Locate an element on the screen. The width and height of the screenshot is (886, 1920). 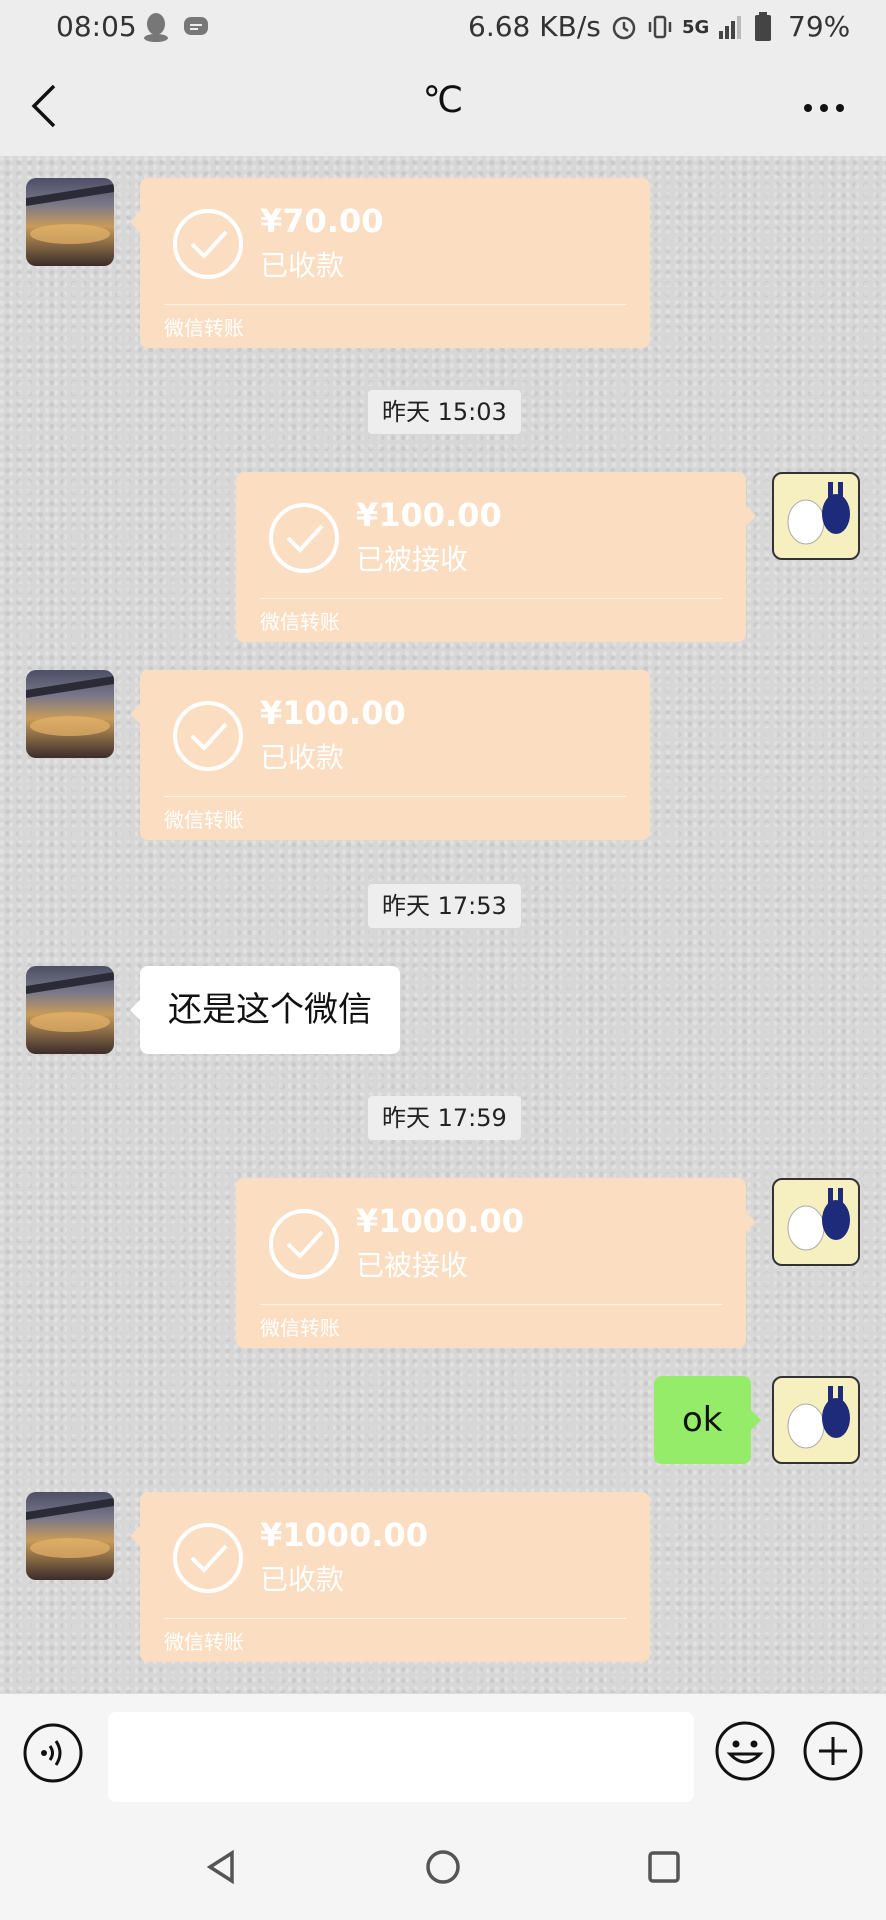
system-nav-bar is located at coordinates (443, 1866).